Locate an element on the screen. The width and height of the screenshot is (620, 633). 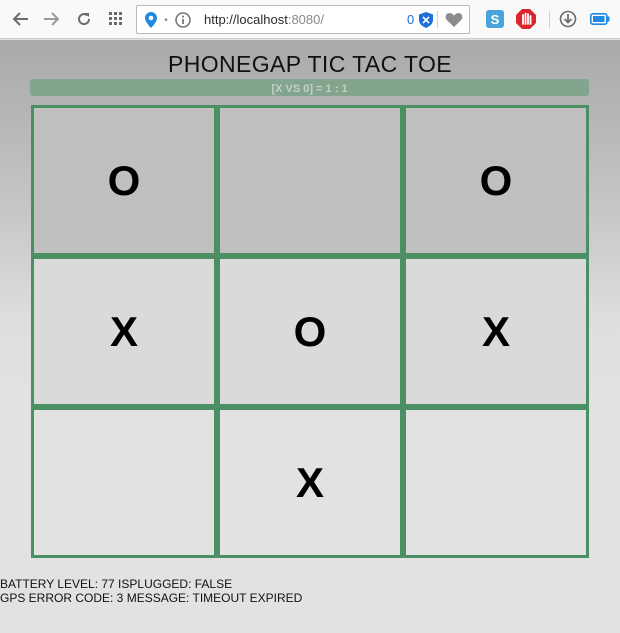
url-host: http://localhost is located at coordinates (246, 19).